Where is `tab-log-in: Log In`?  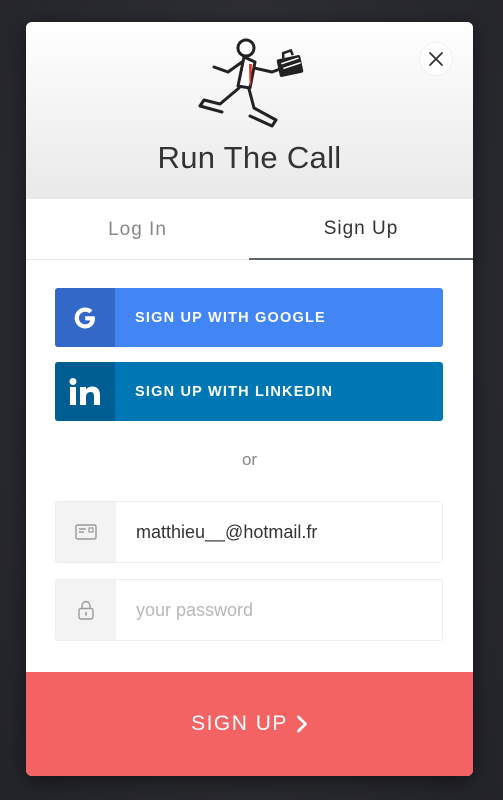 tab-log-in: Log In is located at coordinates (137, 229).